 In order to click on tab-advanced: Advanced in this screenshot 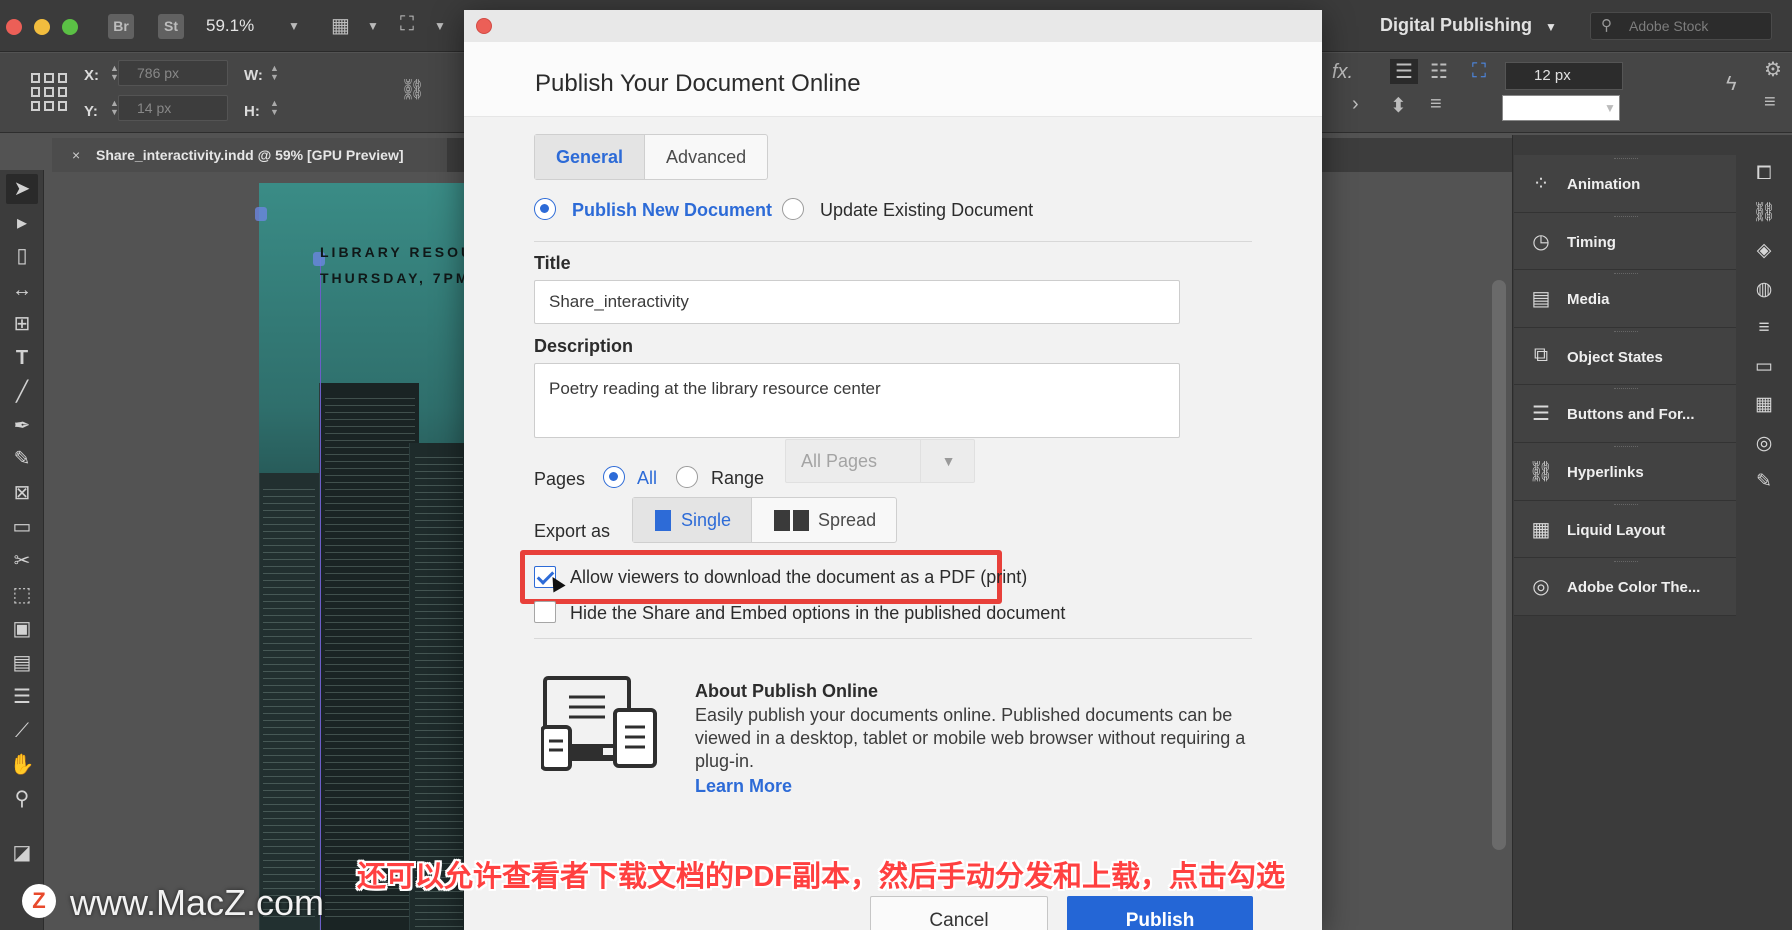, I will do `click(706, 157)`.